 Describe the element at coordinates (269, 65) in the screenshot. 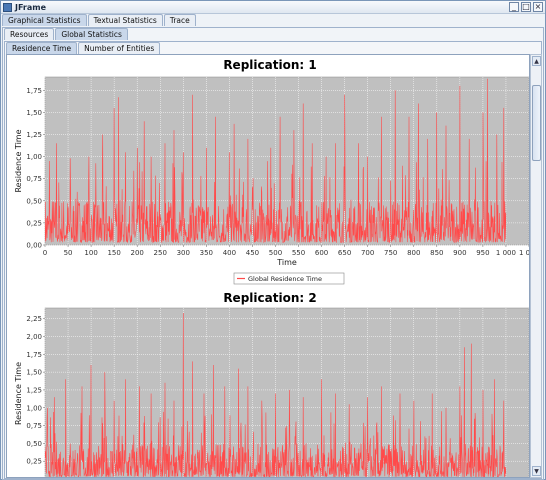

I see `chart-title: Replication: 1` at that location.